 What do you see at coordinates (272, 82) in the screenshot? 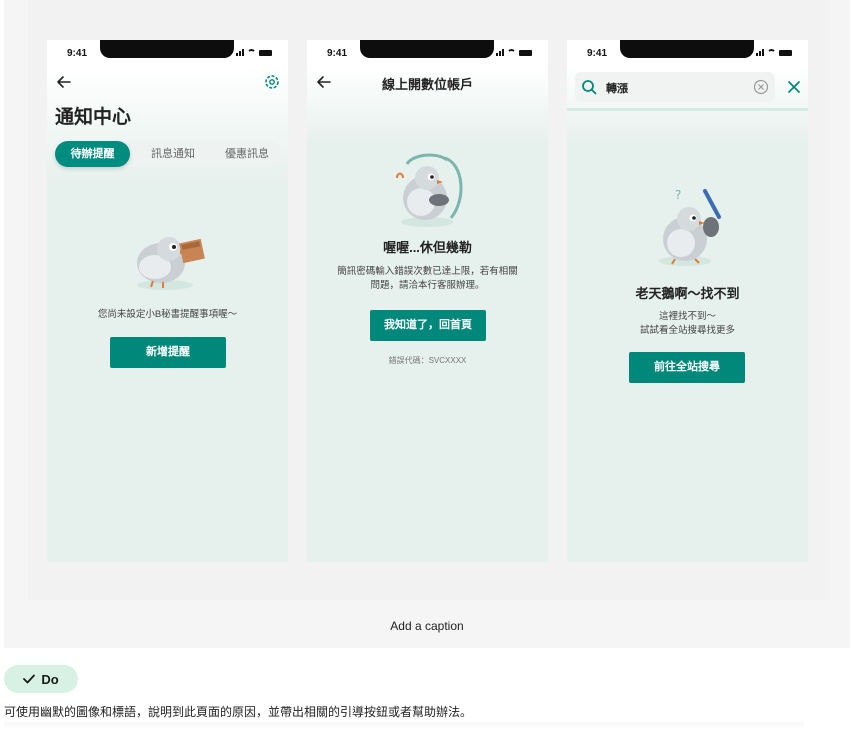
I see `gear-icon` at bounding box center [272, 82].